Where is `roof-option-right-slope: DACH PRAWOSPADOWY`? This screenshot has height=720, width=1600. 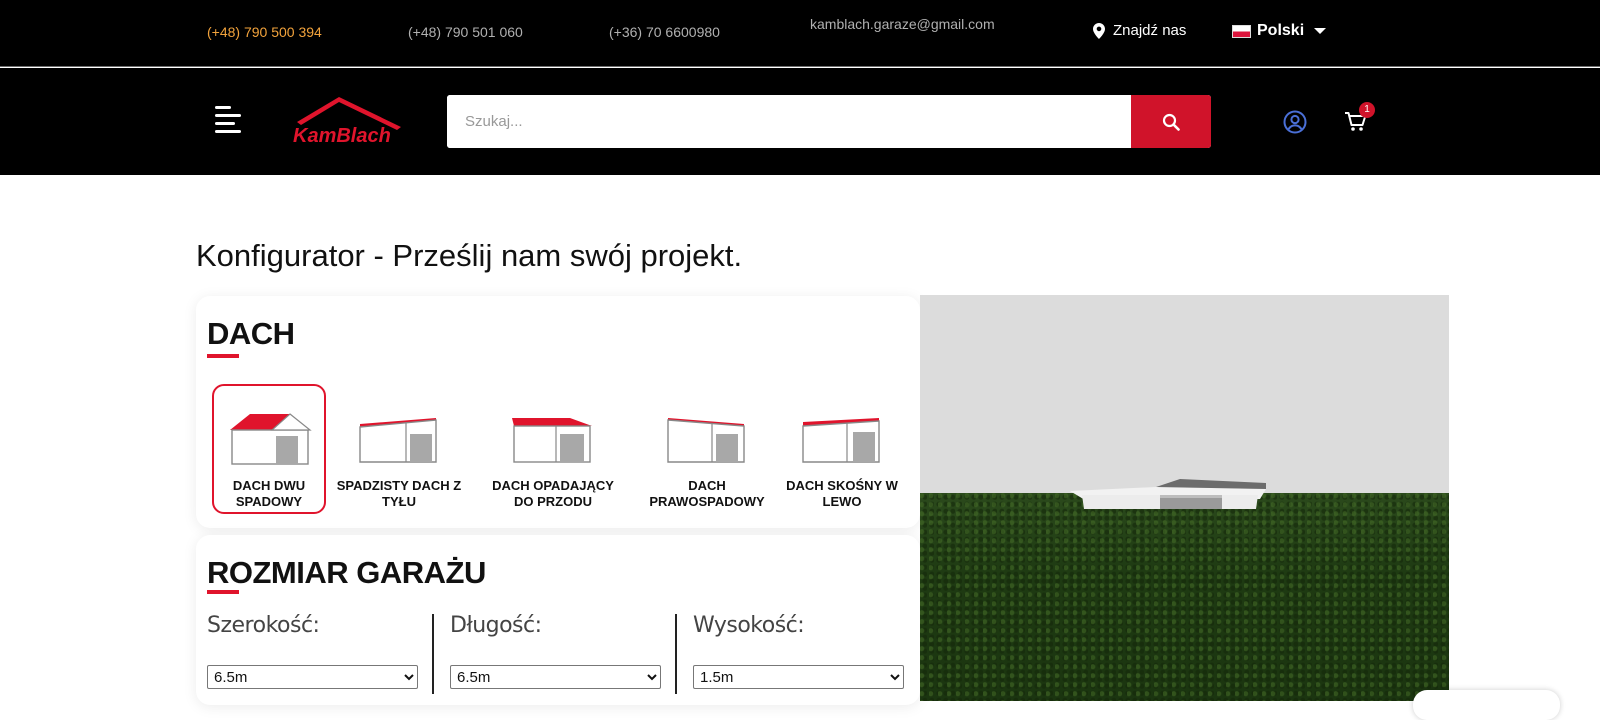 roof-option-right-slope: DACH PRAWOSPADOWY is located at coordinates (707, 449).